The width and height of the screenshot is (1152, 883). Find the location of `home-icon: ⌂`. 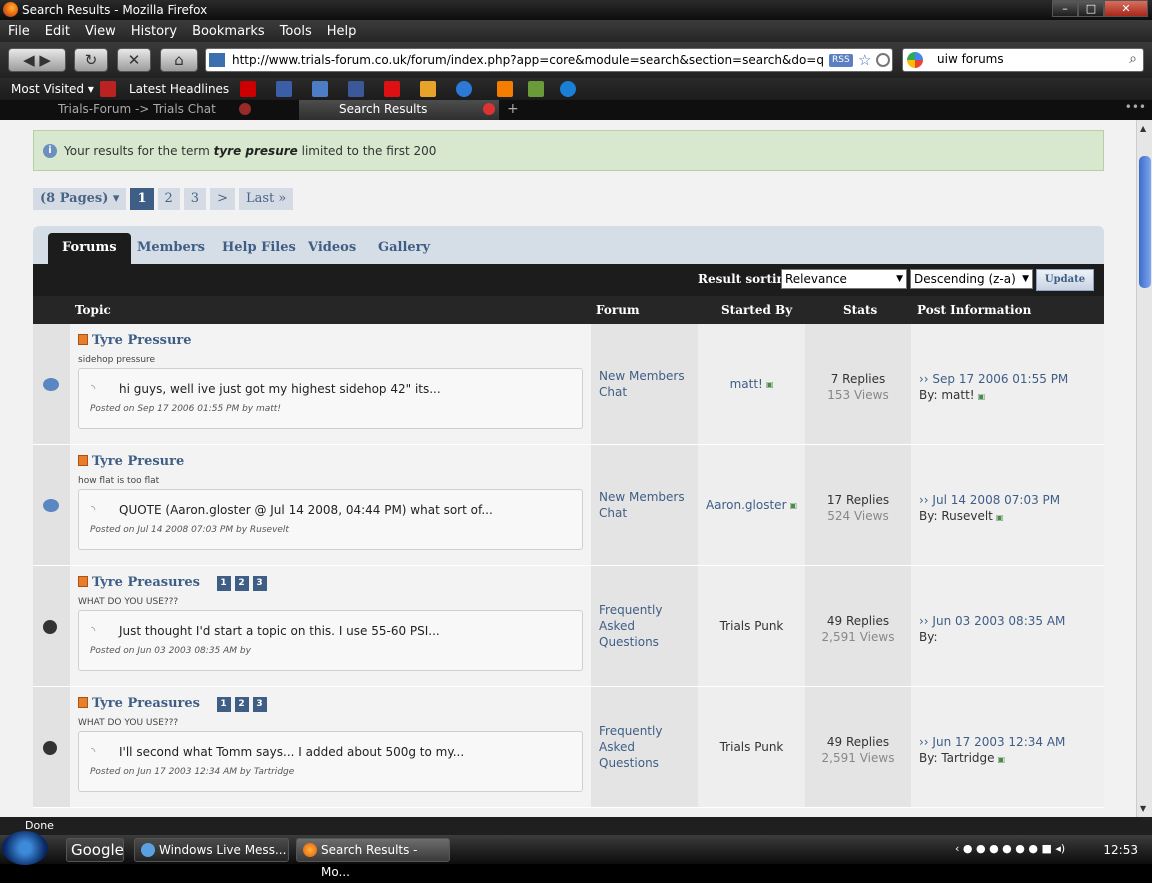

home-icon: ⌂ is located at coordinates (179, 60).